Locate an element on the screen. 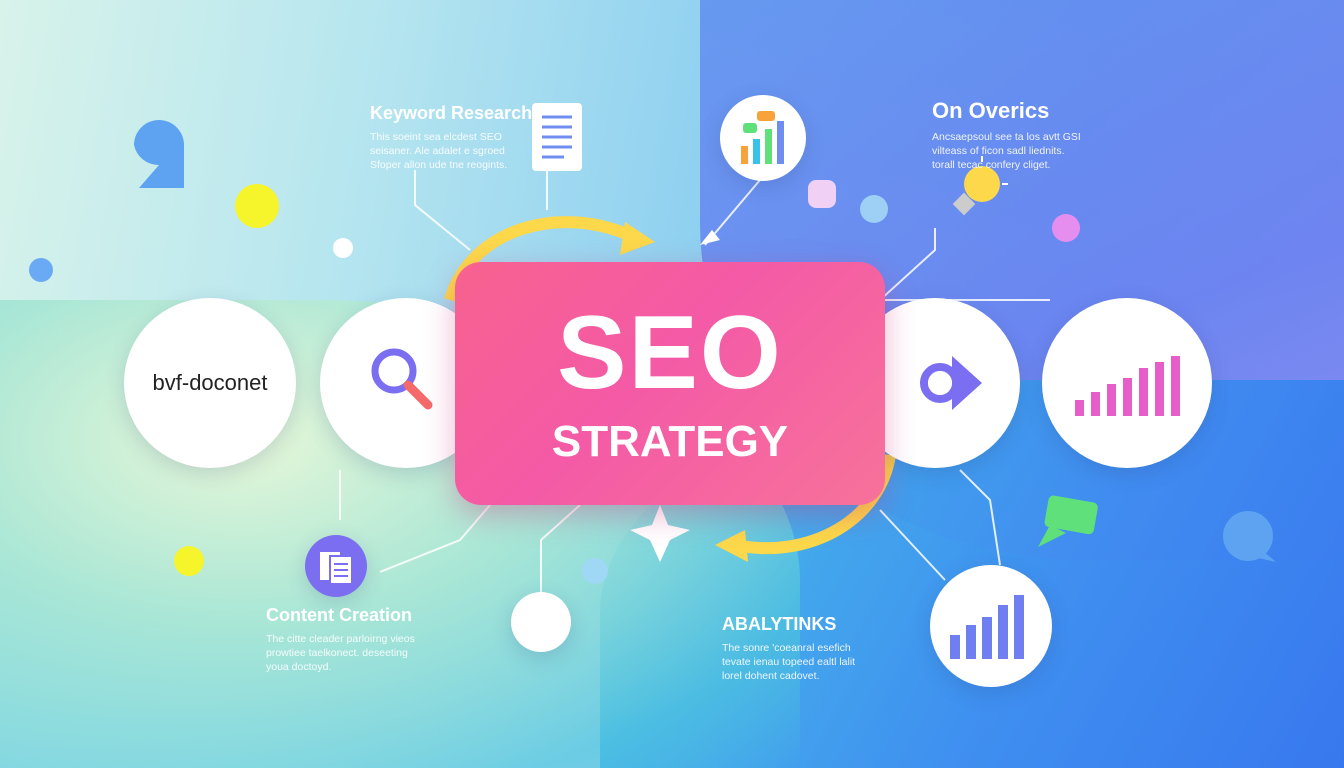 The height and width of the screenshot is (768, 1344). node-bar-chart is located at coordinates (1127, 383).